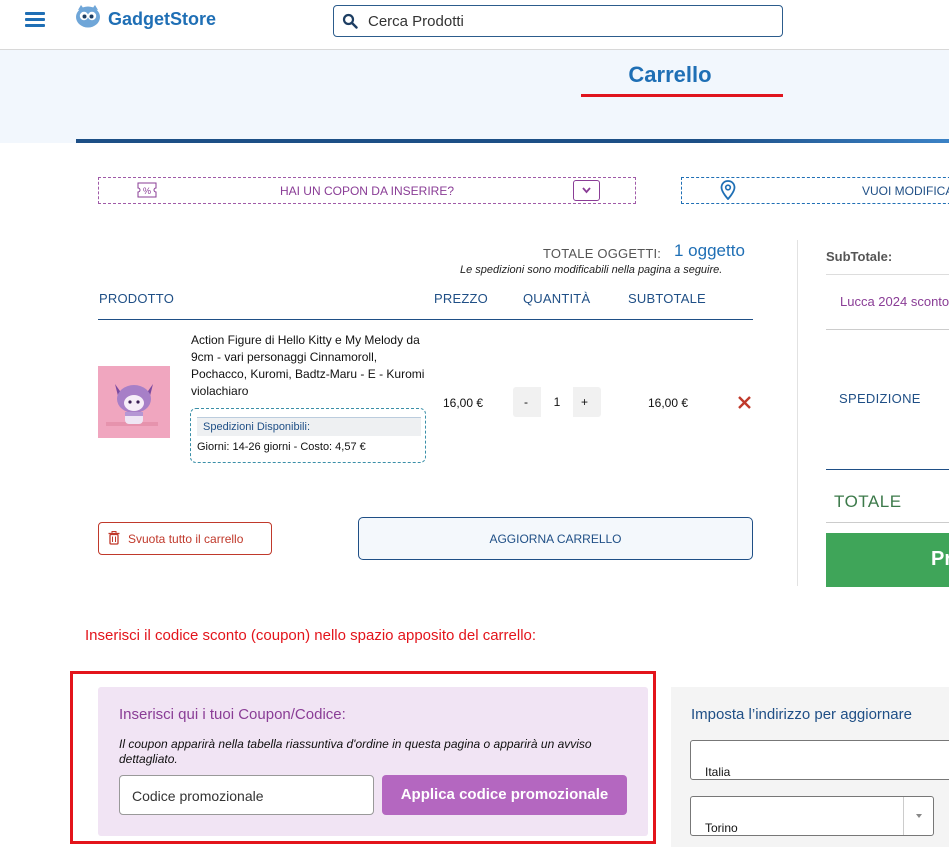 The width and height of the screenshot is (949, 847). I want to click on column-header-subtotal: SUBTOTALE, so click(667, 298).